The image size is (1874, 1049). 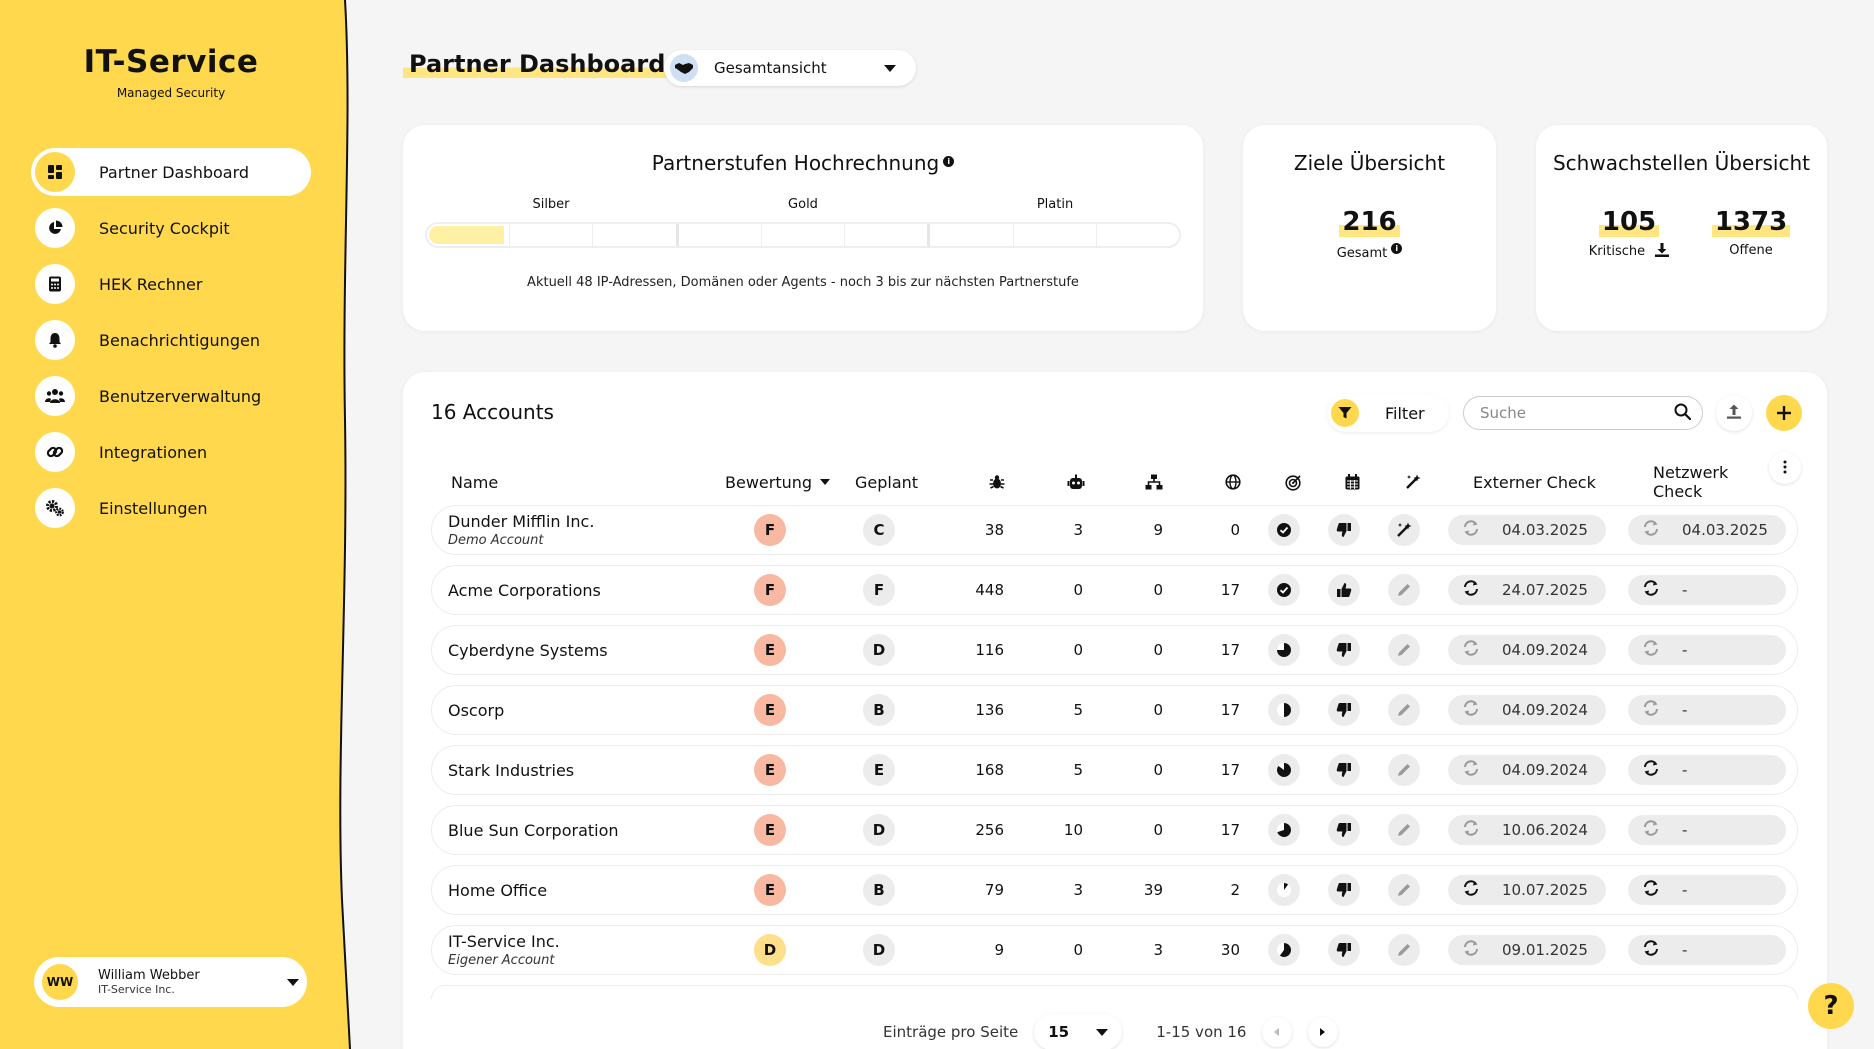 I want to click on user-menu: WW William Webber IT-Service Inc., so click(x=170, y=982).